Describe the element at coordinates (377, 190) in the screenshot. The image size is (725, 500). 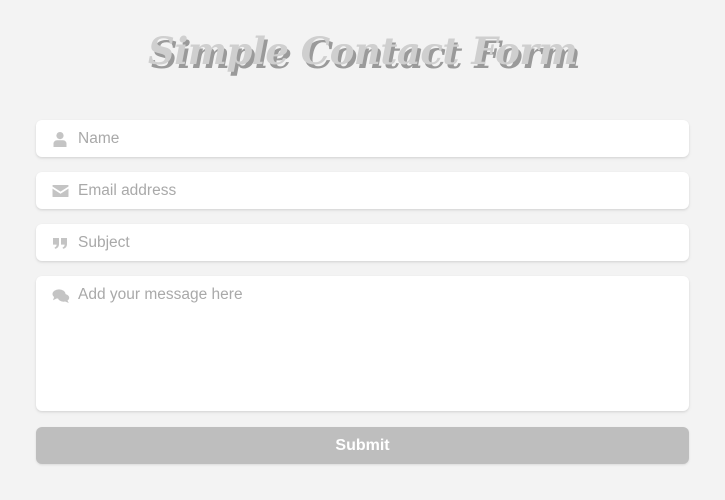
I see `email-input` at that location.